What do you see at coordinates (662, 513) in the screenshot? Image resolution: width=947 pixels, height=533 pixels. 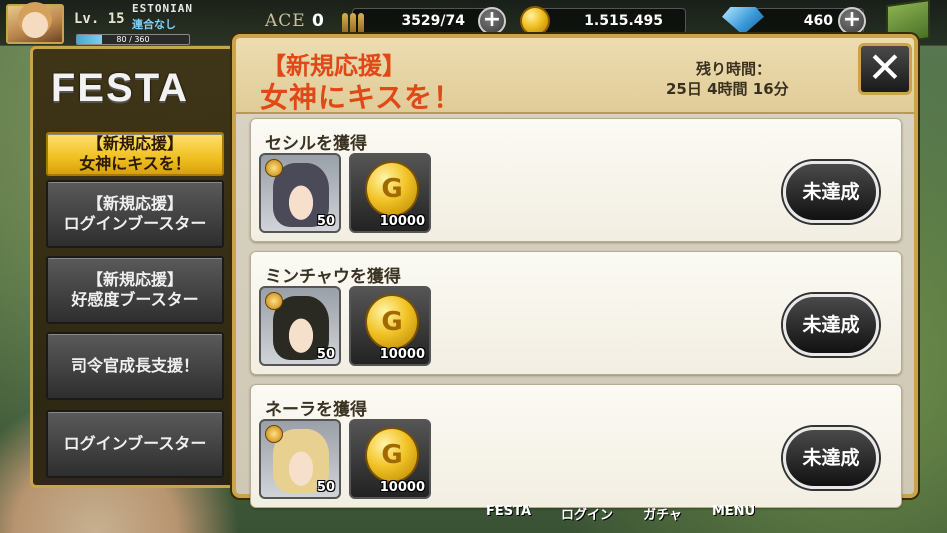 I see `nav-gacha: ガチャ` at bounding box center [662, 513].